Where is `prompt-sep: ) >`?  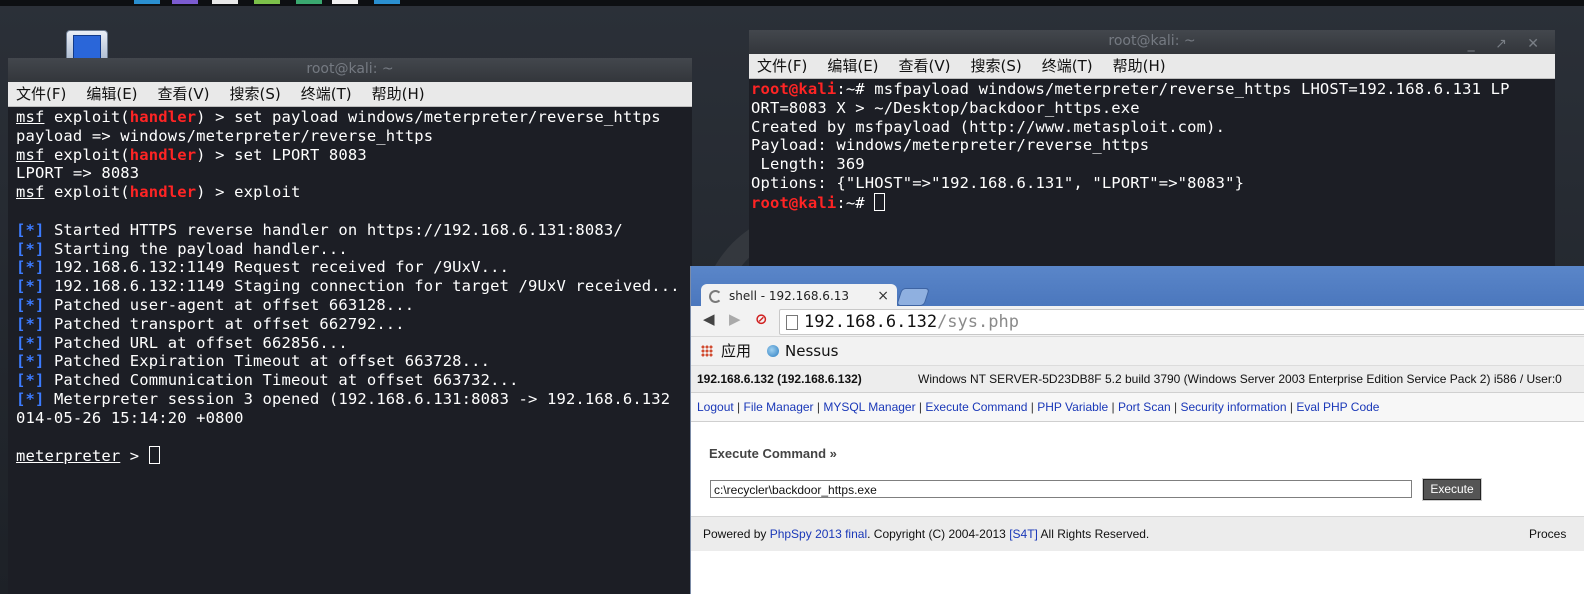
prompt-sep: ) > is located at coordinates (215, 154).